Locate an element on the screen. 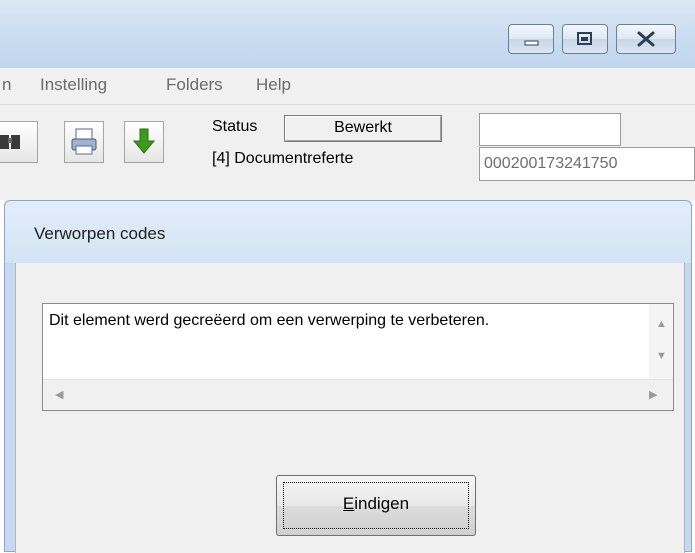 Image resolution: width=695 pixels, height=553 pixels. binoculars-icon is located at coordinates (10, 142).